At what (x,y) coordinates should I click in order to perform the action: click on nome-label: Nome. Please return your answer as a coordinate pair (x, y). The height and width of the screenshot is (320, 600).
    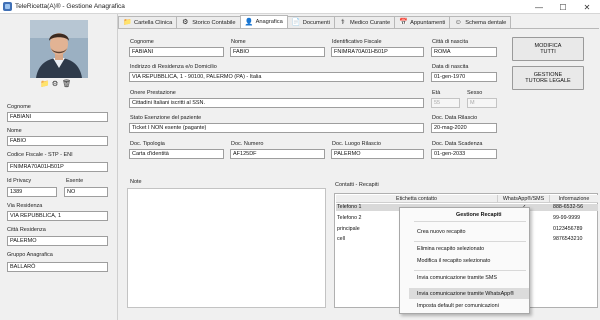
    Looking at the image, I should click on (14, 131).